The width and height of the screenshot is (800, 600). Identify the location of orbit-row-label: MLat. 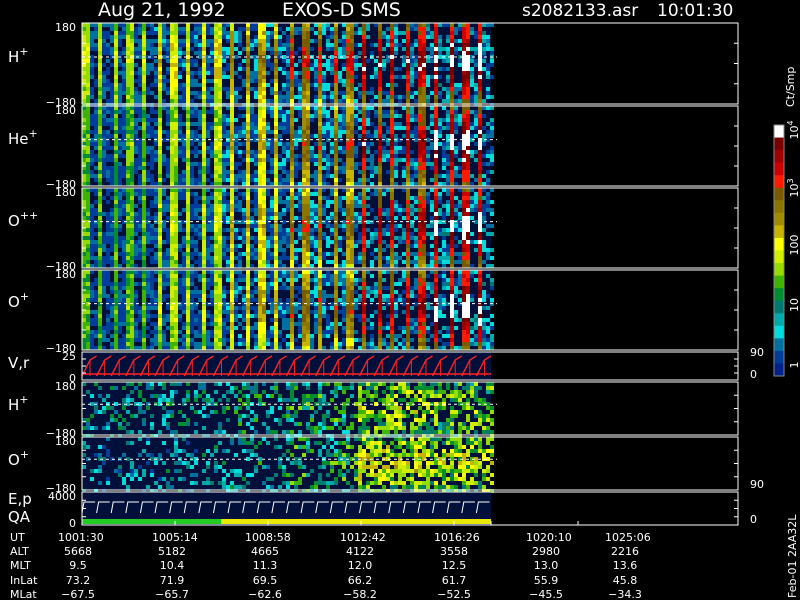
(23, 594).